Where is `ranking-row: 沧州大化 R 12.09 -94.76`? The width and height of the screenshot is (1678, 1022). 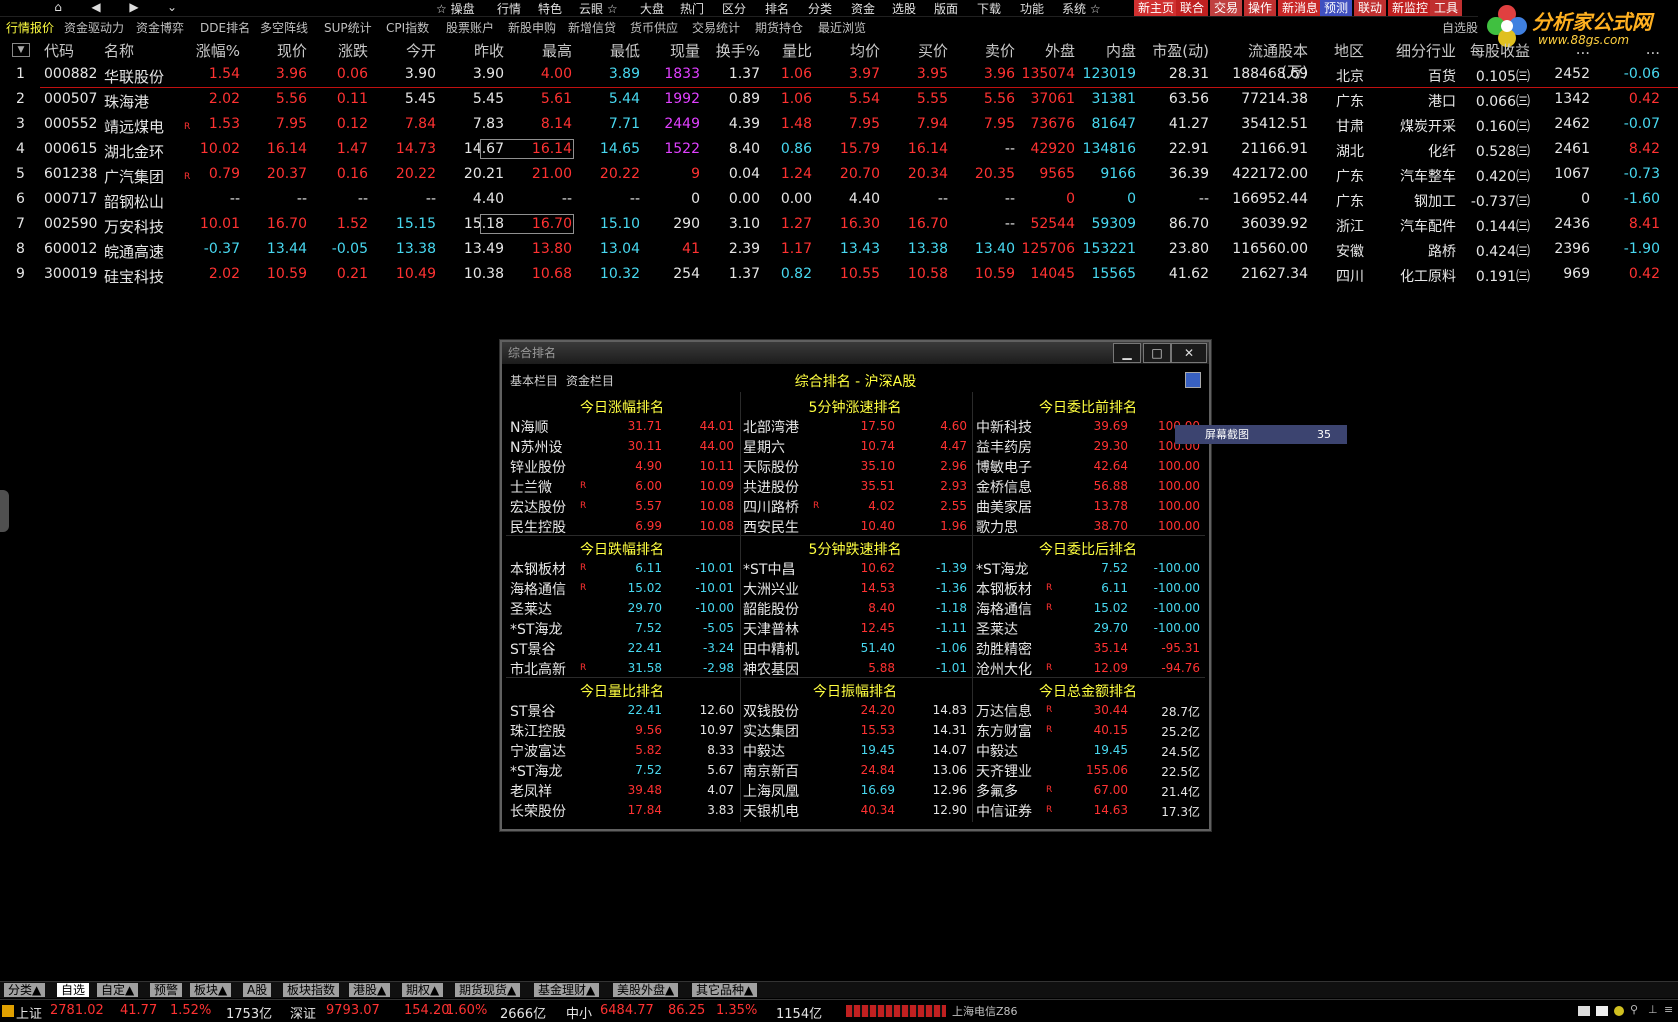
ranking-row: 沧州大化 R 12.09 -94.76 is located at coordinates (1088, 668).